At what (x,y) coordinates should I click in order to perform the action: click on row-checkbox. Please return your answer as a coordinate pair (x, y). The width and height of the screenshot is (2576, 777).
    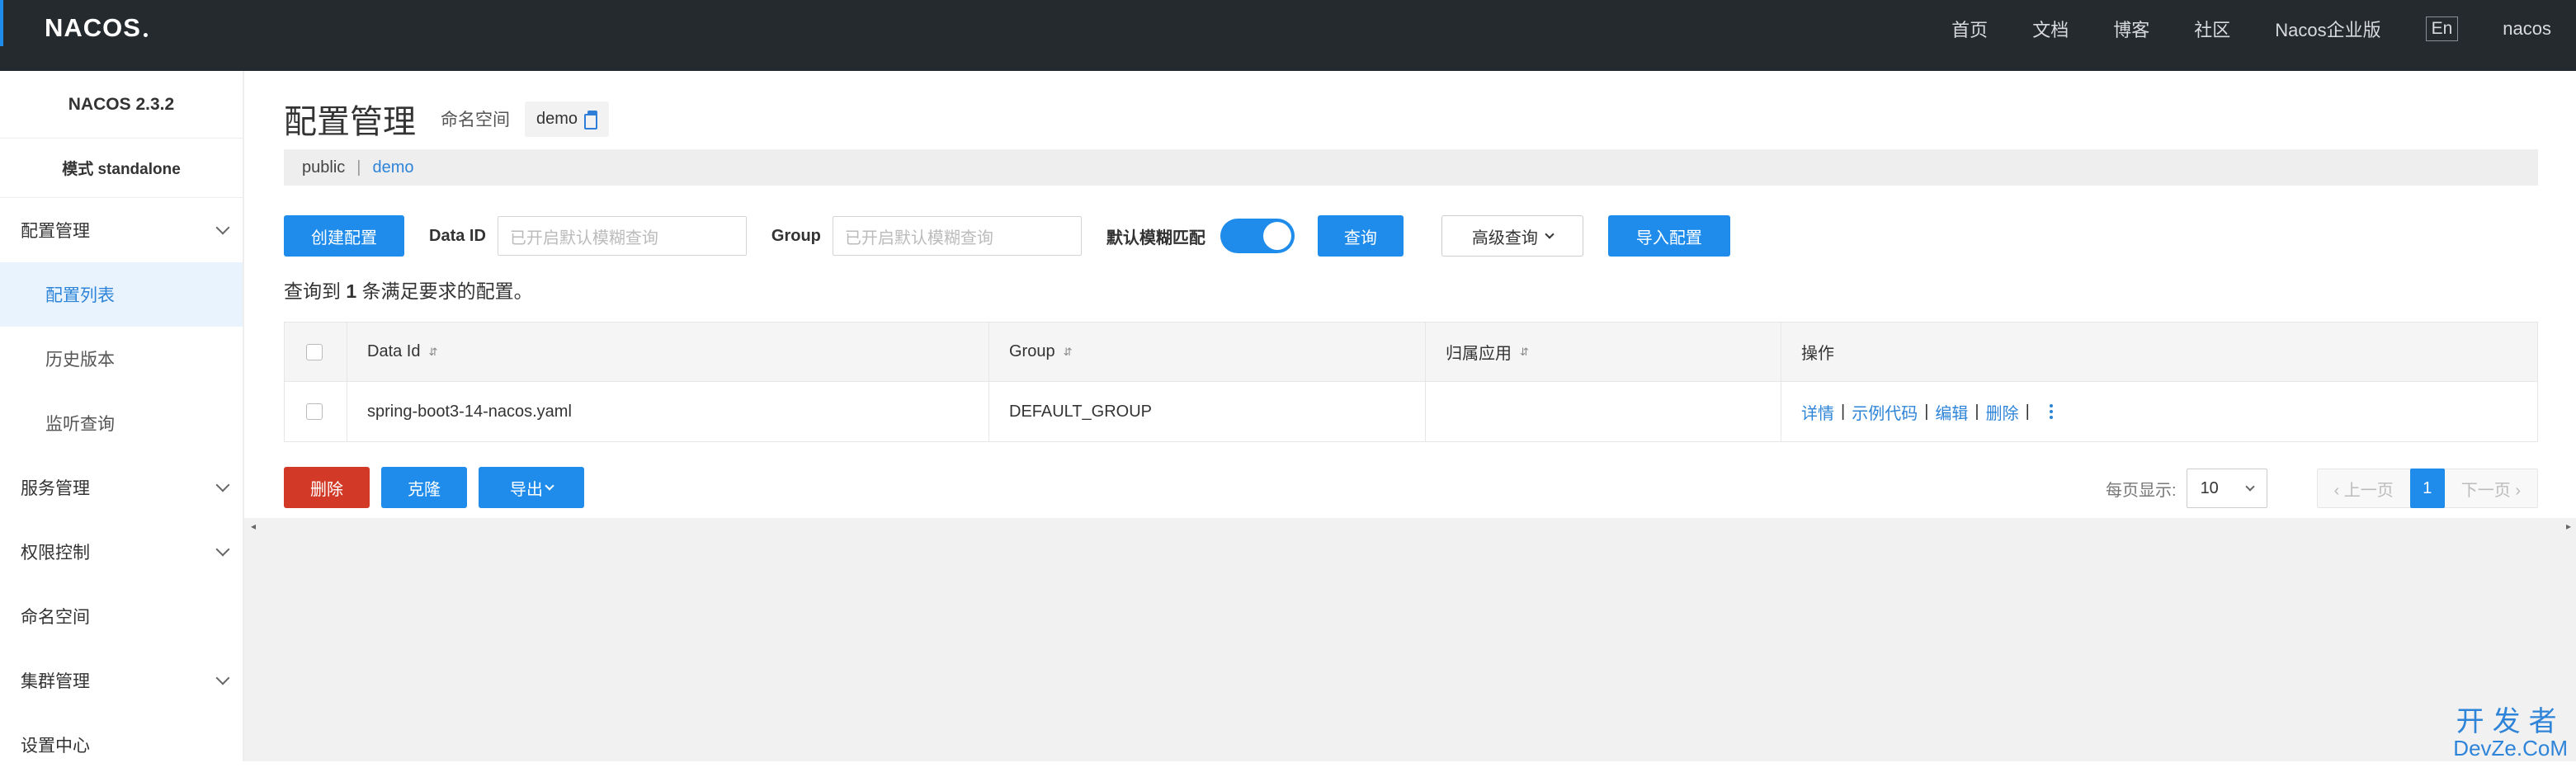
    Looking at the image, I should click on (314, 411).